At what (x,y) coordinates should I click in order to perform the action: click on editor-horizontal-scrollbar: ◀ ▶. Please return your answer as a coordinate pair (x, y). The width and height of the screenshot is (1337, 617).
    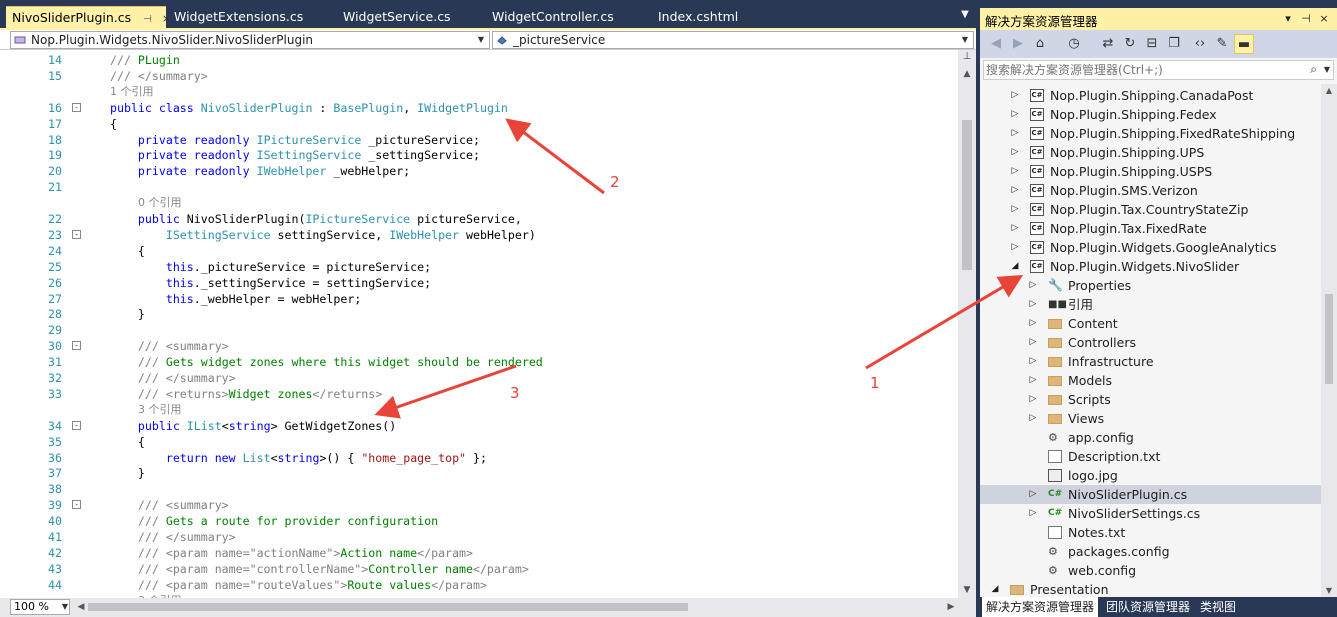
    Looking at the image, I should click on (516, 607).